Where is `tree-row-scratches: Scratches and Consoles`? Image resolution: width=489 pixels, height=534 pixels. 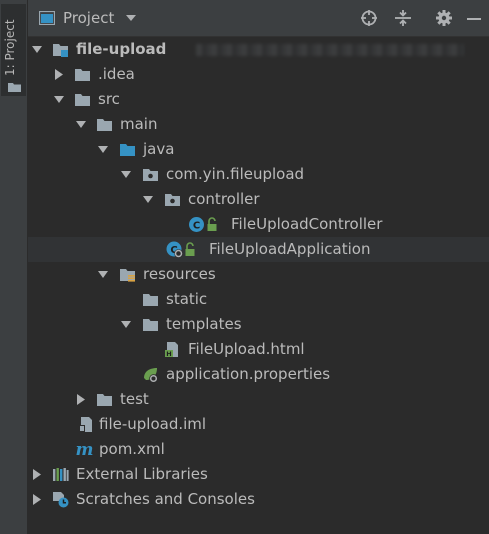 tree-row-scratches: Scratches and Consoles is located at coordinates (258, 499).